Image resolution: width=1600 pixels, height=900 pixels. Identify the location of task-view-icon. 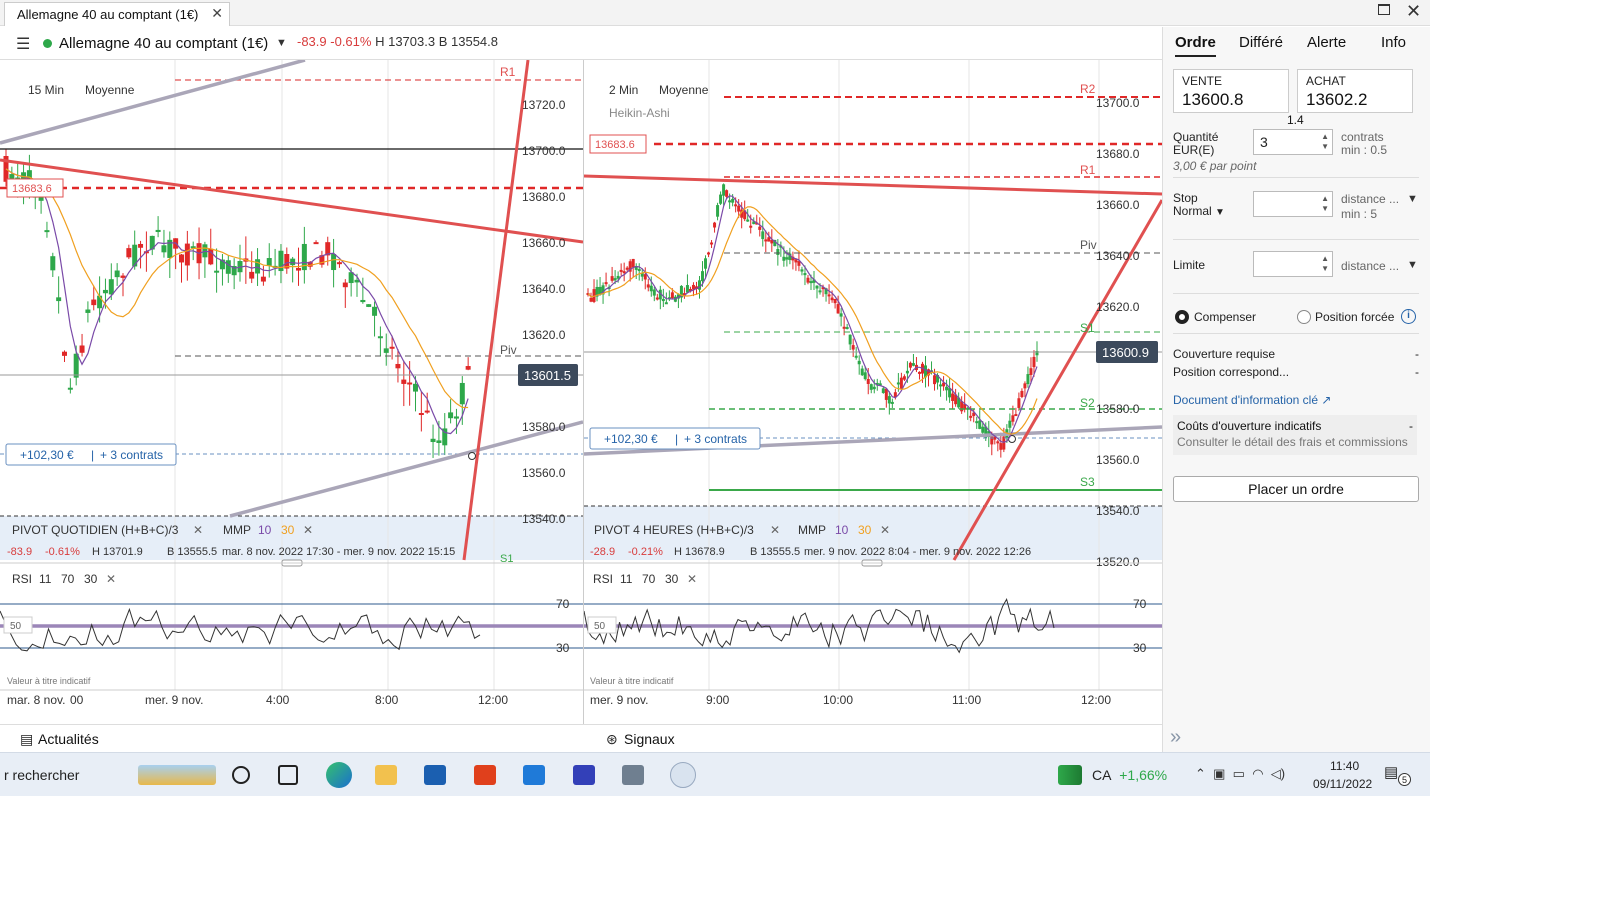
(288, 775).